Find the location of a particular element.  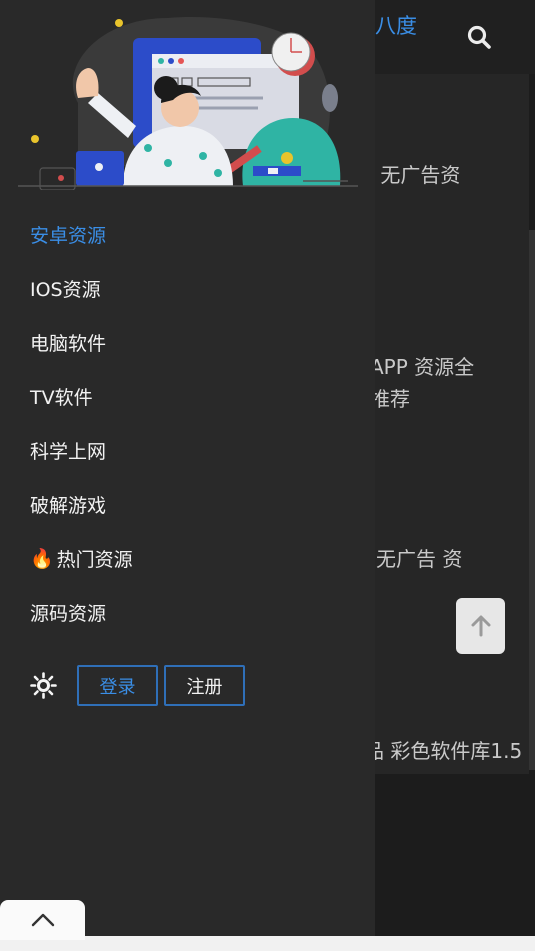

menu-item-ios: IOS资源 is located at coordinates (187, 288).